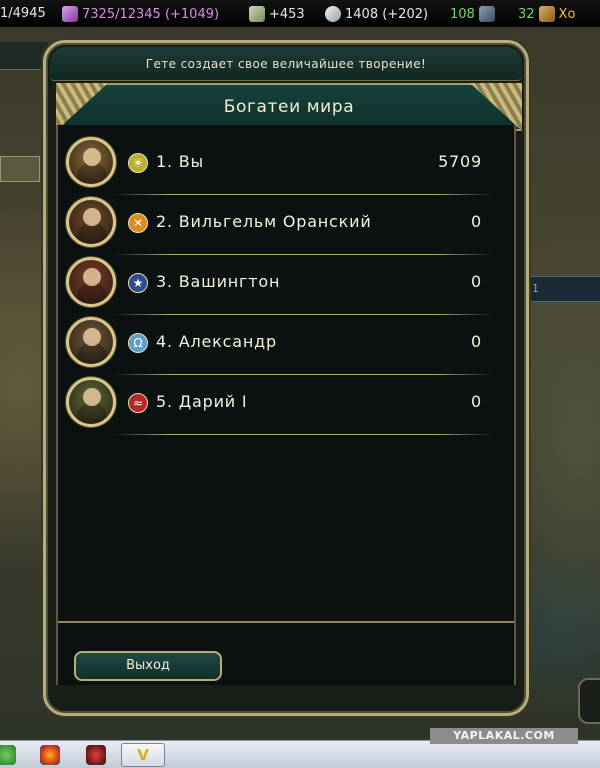  What do you see at coordinates (562, 289) in the screenshot?
I see `city-banner-right: 1` at bounding box center [562, 289].